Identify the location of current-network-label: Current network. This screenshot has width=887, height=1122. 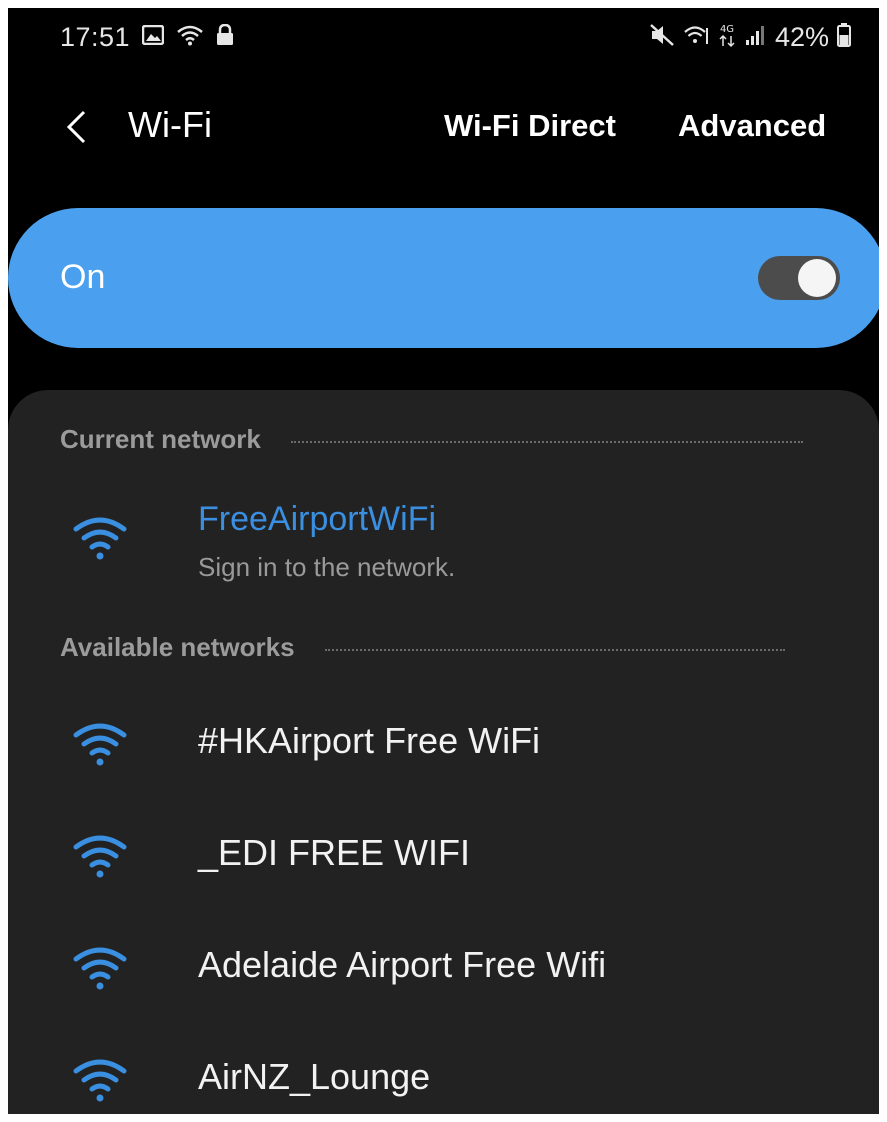
(160, 439).